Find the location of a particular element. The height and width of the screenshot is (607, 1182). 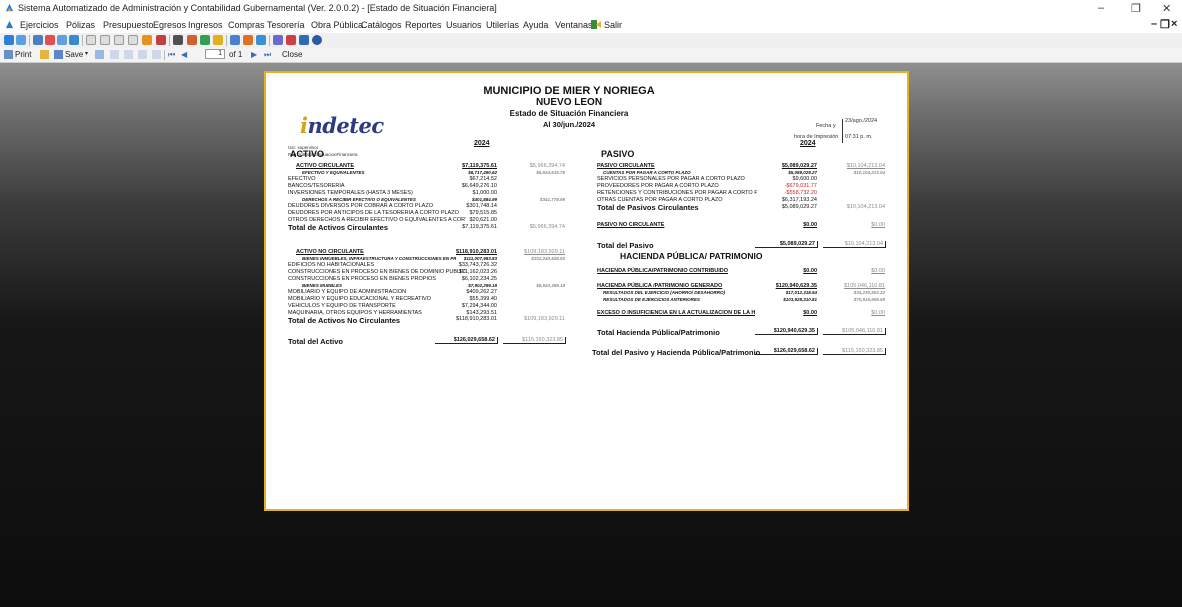

save-button: Save is located at coordinates (74, 54).